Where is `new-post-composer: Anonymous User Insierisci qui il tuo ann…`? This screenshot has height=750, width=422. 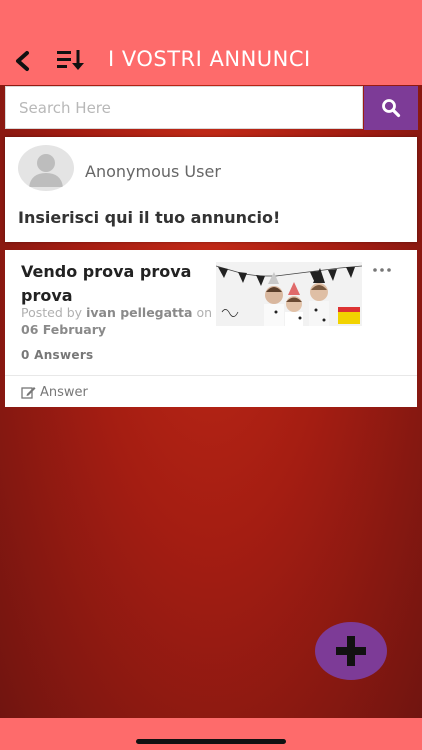
new-post-composer: Anonymous User Insierisci qui il tuo ann… is located at coordinates (211, 189).